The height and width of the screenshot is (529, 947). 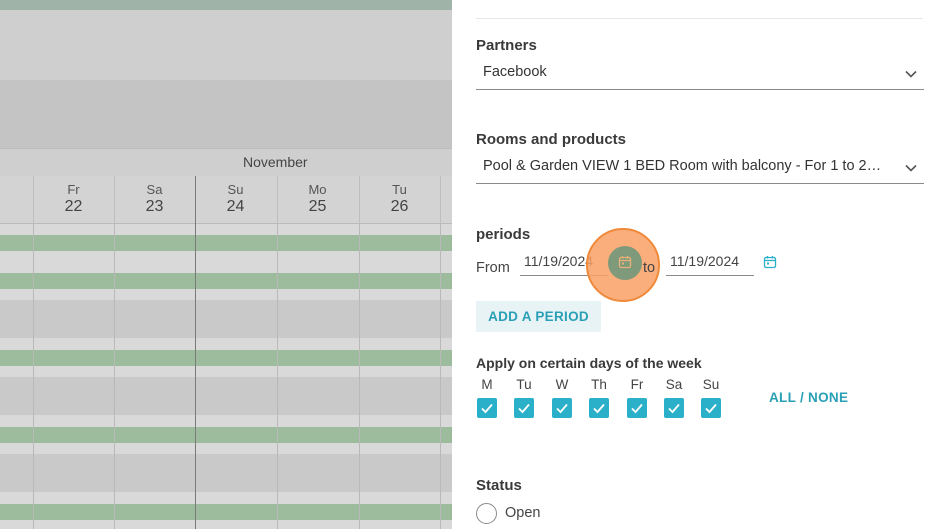 What do you see at coordinates (515, 72) in the screenshot?
I see `partners-value: Facebook` at bounding box center [515, 72].